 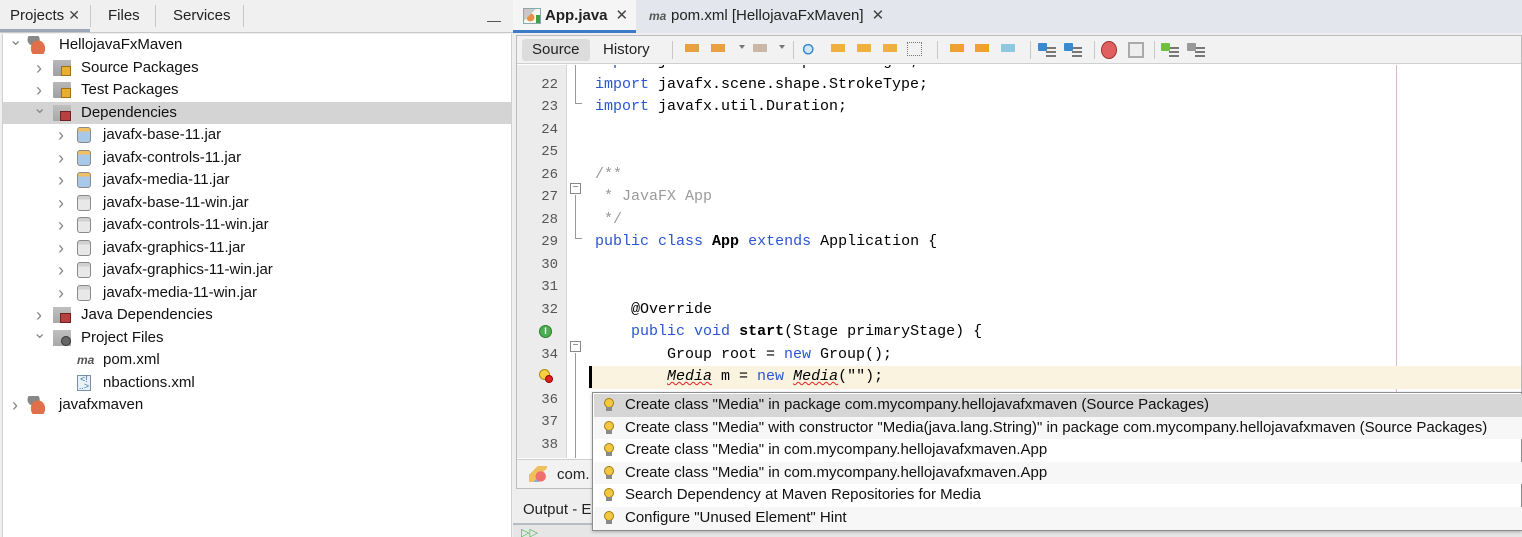 I want to click on tree-node: ⌄ Project Files, so click(x=257, y=337).